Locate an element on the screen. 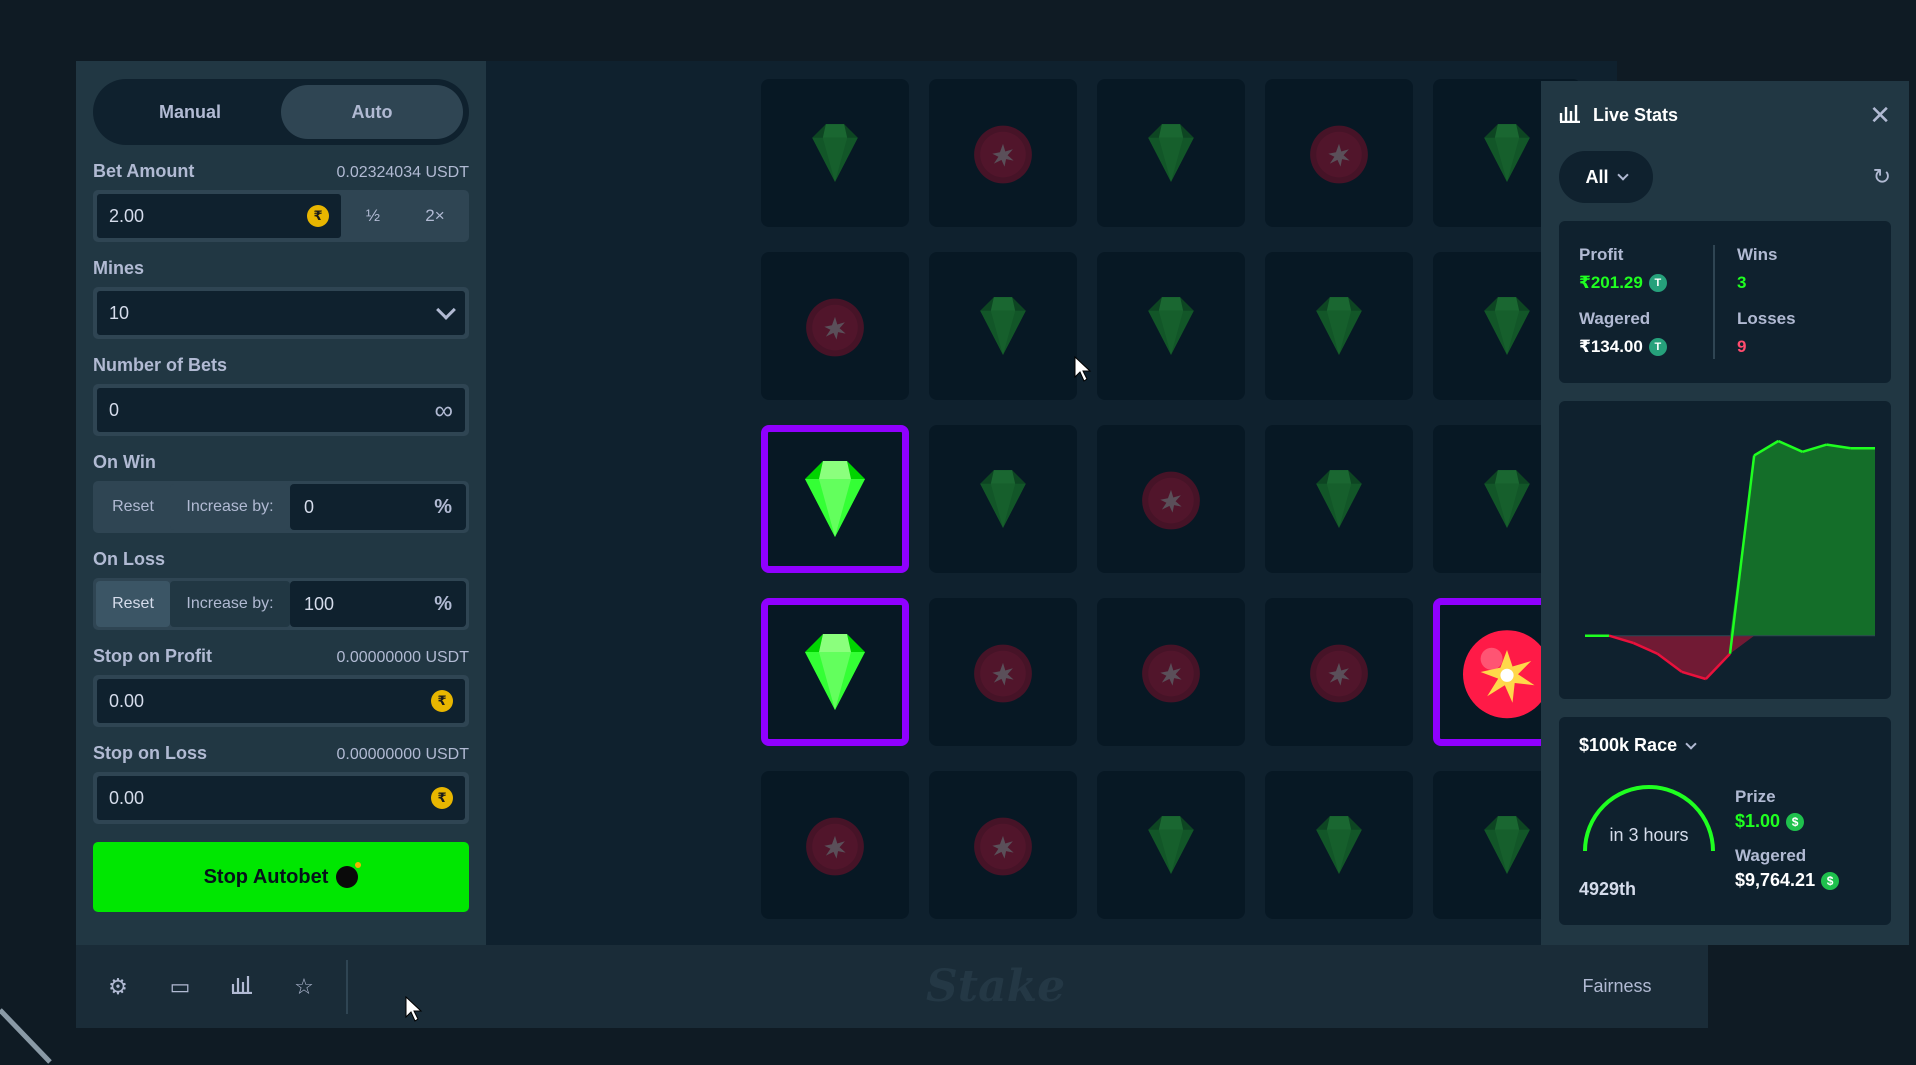  number-of-bets-header: Number of Bets is located at coordinates (281, 365).